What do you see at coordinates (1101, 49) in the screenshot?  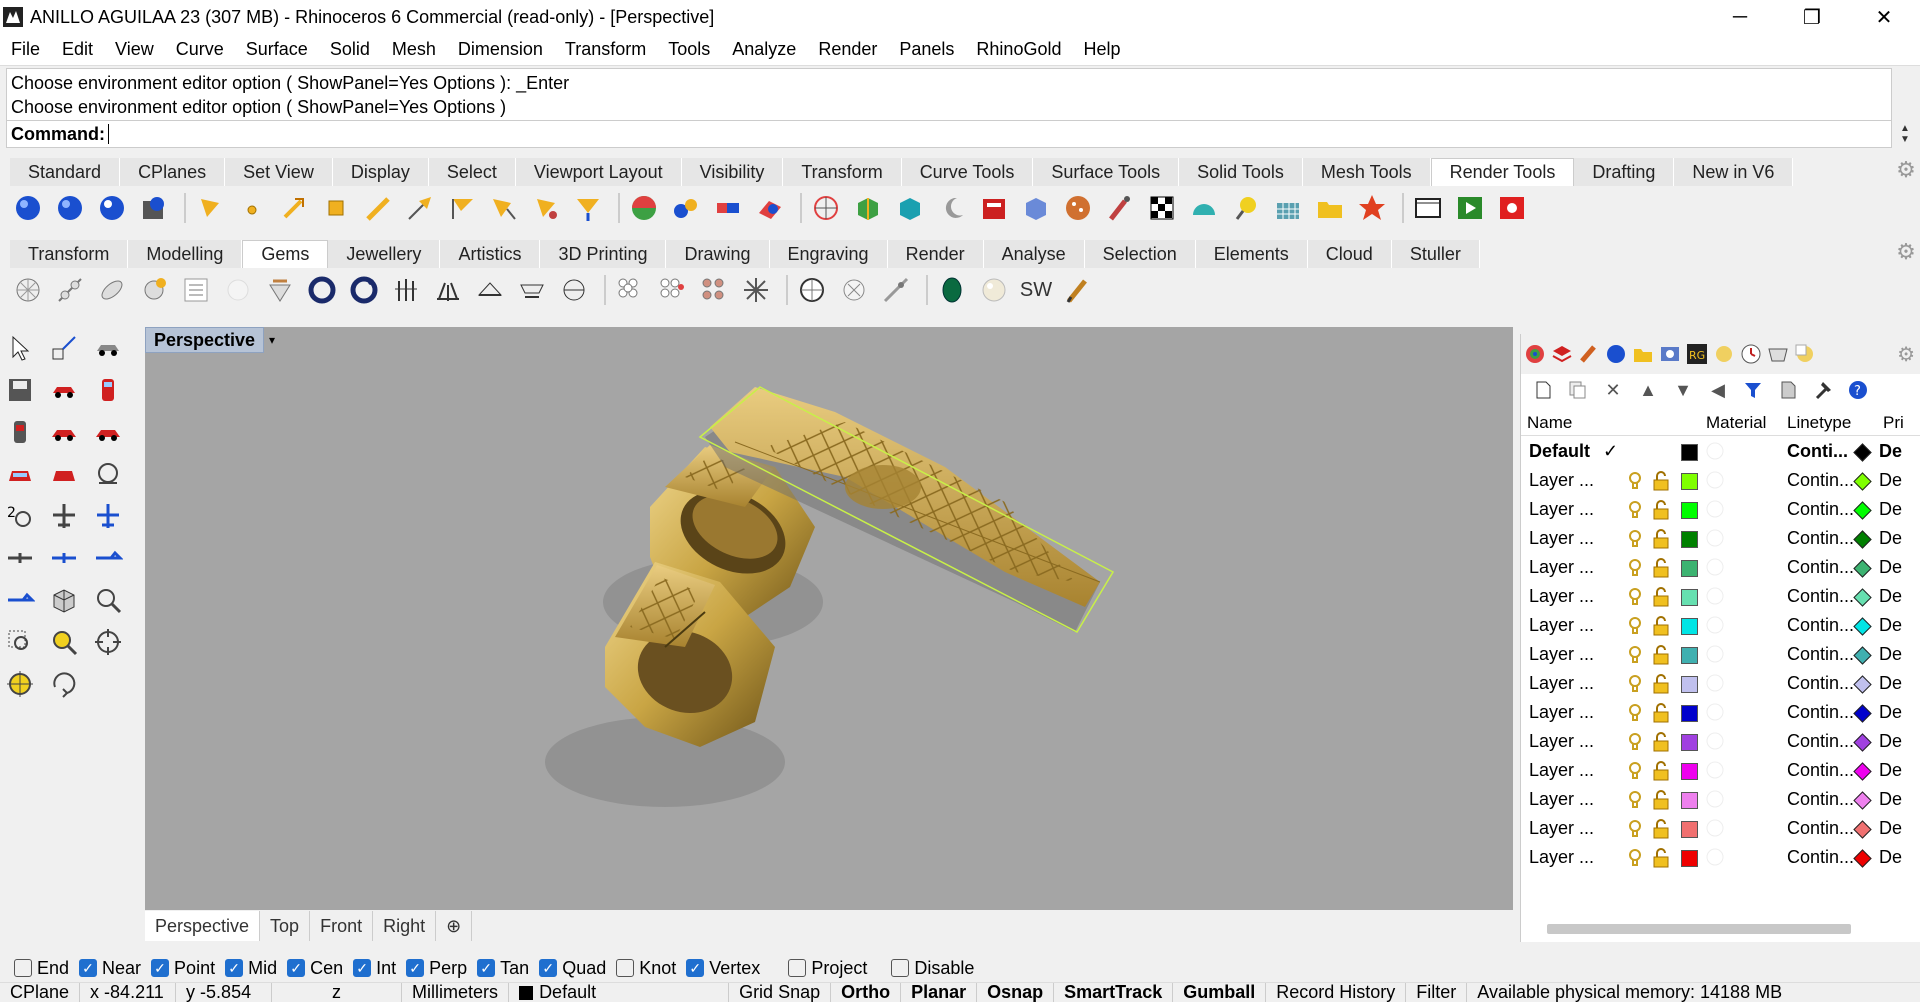 I see `menu-help: Help` at bounding box center [1101, 49].